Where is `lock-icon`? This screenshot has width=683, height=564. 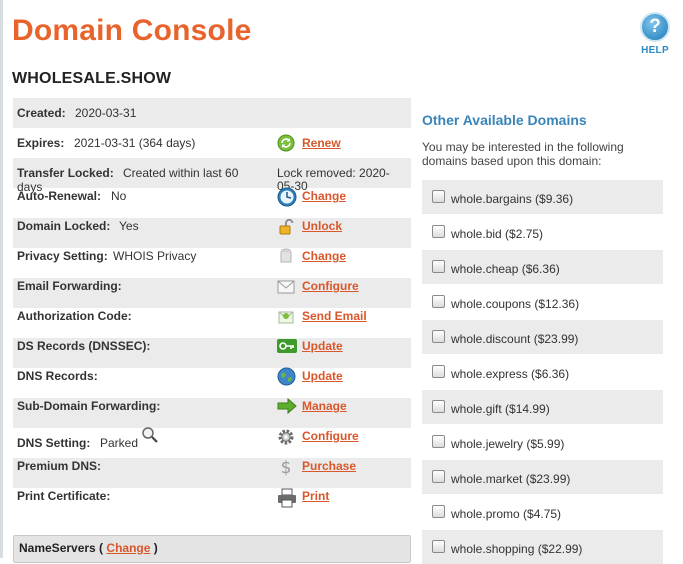 lock-icon is located at coordinates (286, 226).